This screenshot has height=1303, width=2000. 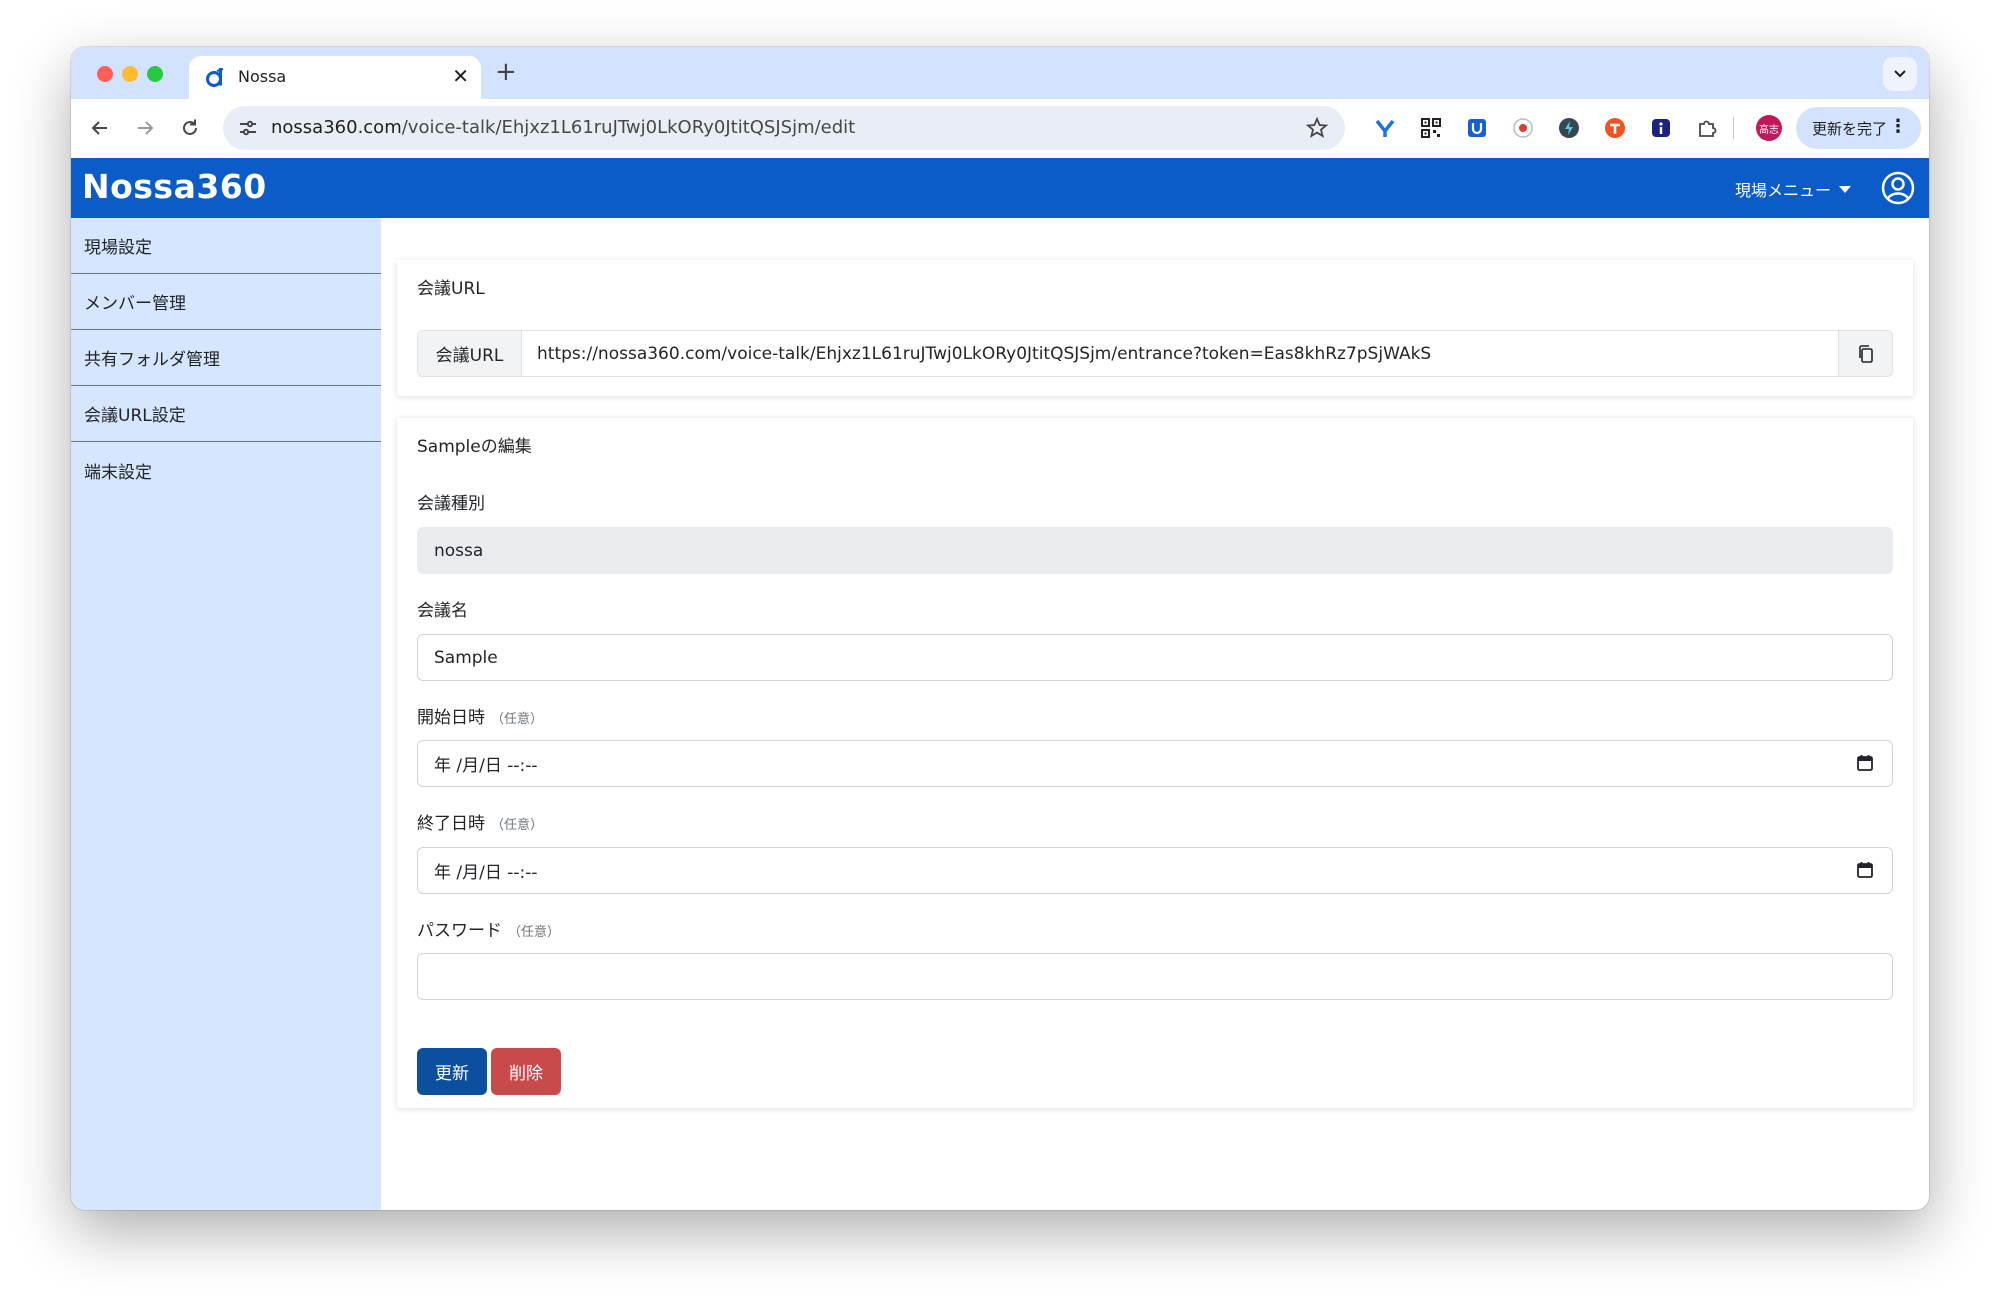 What do you see at coordinates (1155, 870) in the screenshot?
I see `end-datetime-input: 年 /月/日 --:--` at bounding box center [1155, 870].